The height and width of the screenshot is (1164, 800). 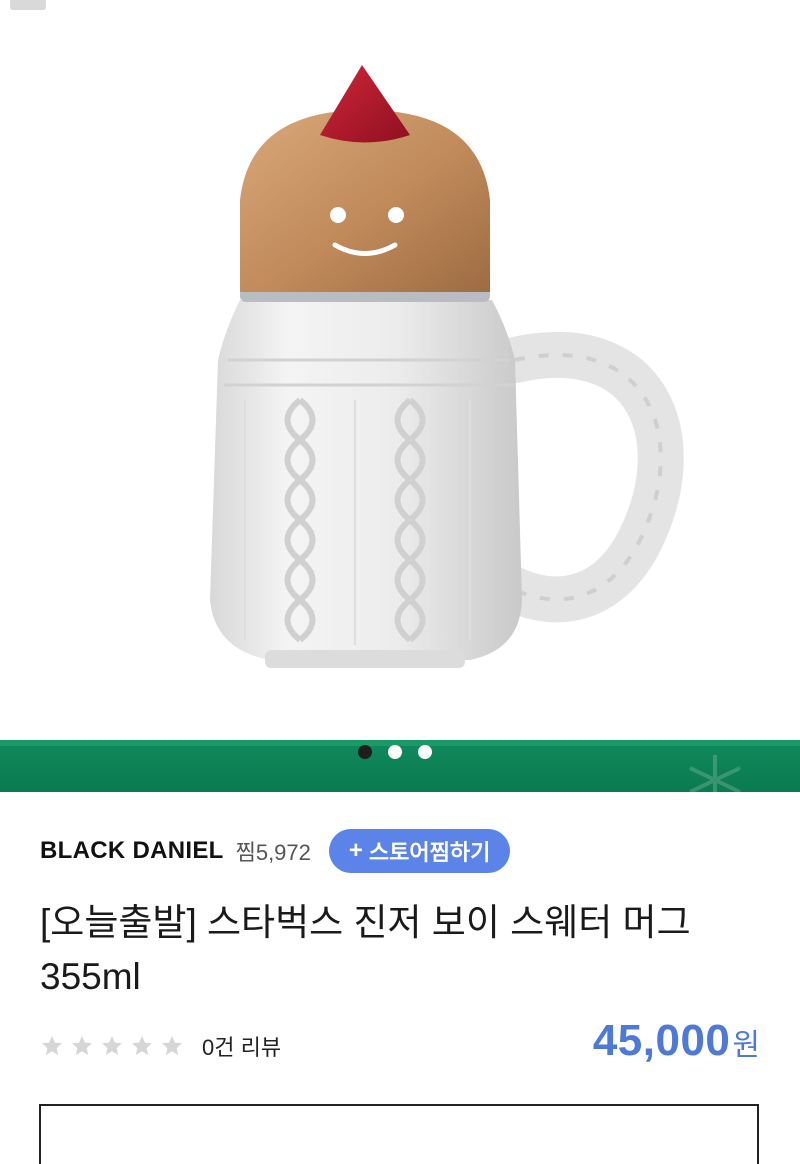 What do you see at coordinates (241, 1046) in the screenshot?
I see `review-count-link: 0건 리뷰` at bounding box center [241, 1046].